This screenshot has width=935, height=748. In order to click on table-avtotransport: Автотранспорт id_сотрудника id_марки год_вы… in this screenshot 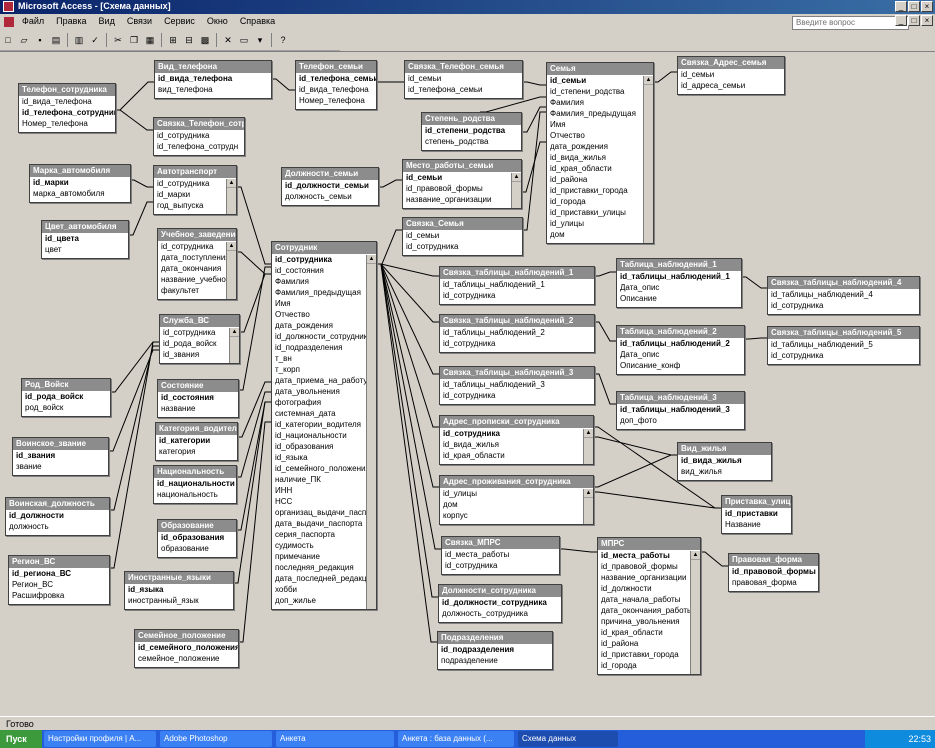, I will do `click(195, 190)`.